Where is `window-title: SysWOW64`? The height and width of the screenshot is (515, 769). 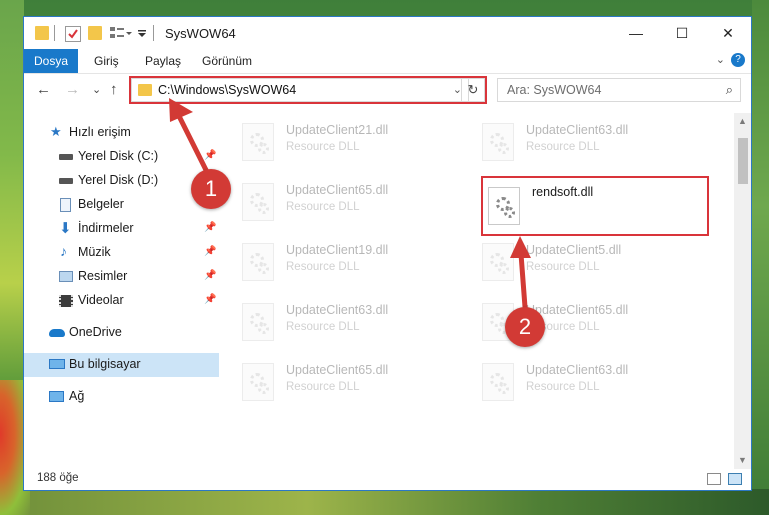
window-title: SysWOW64 is located at coordinates (200, 33).